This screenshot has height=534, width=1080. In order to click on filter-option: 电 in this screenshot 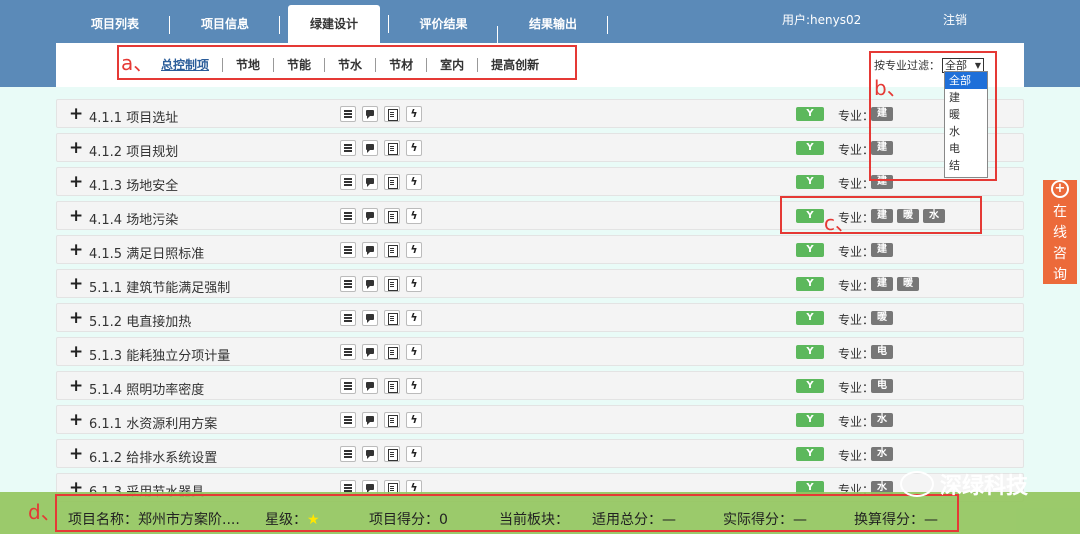, I will do `click(966, 148)`.